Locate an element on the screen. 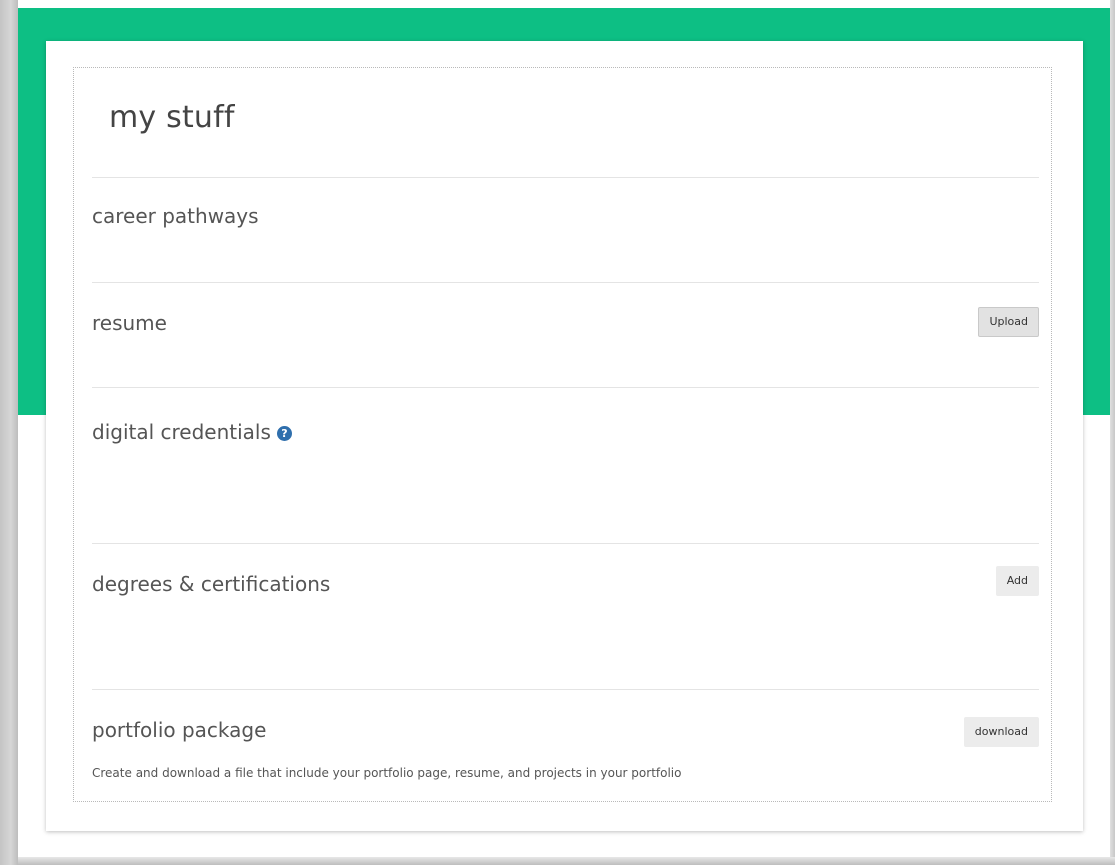 The width and height of the screenshot is (1115, 865). question-circle-icon: ? is located at coordinates (284, 433).